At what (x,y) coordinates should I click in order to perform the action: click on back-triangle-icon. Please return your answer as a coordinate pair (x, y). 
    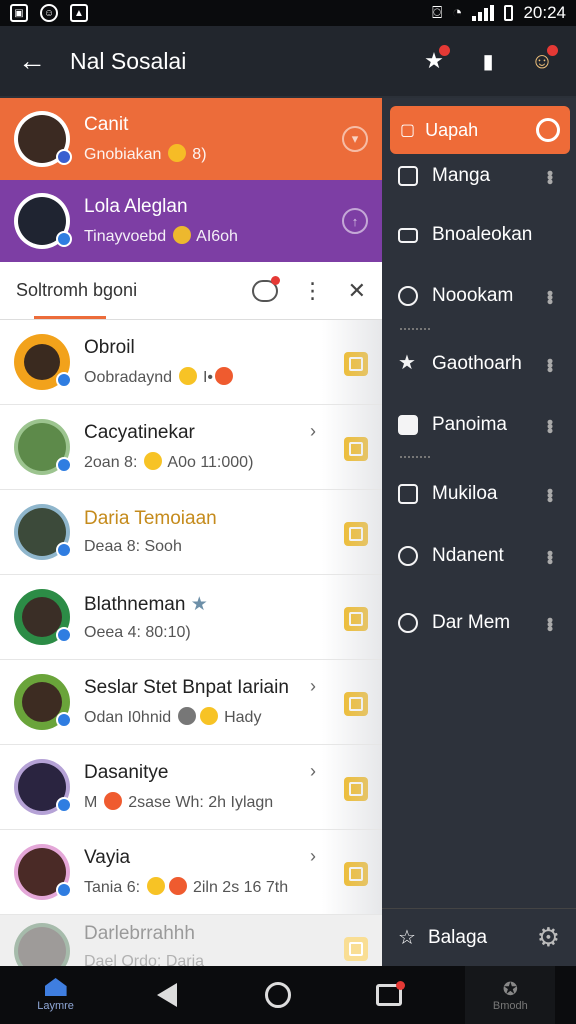
    Looking at the image, I should click on (166, 995).